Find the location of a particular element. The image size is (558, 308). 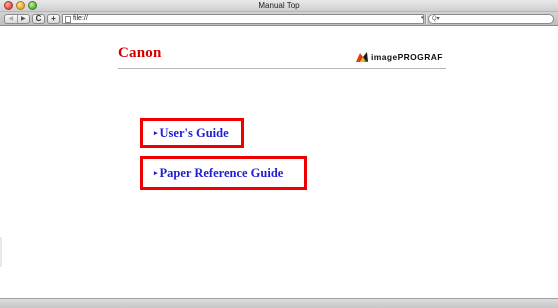

imageprograf-text: imagePROGRAF is located at coordinates (407, 57).